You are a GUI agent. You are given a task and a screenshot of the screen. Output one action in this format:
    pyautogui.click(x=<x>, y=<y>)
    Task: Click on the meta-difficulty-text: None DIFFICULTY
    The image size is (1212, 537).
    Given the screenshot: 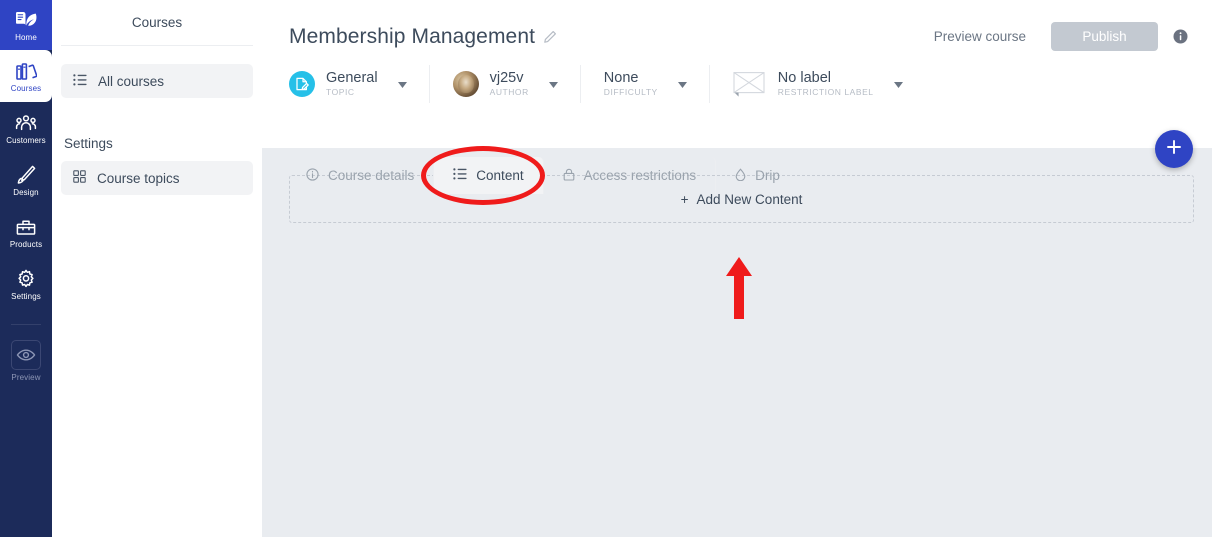 What is the action you would take?
    pyautogui.click(x=631, y=84)
    